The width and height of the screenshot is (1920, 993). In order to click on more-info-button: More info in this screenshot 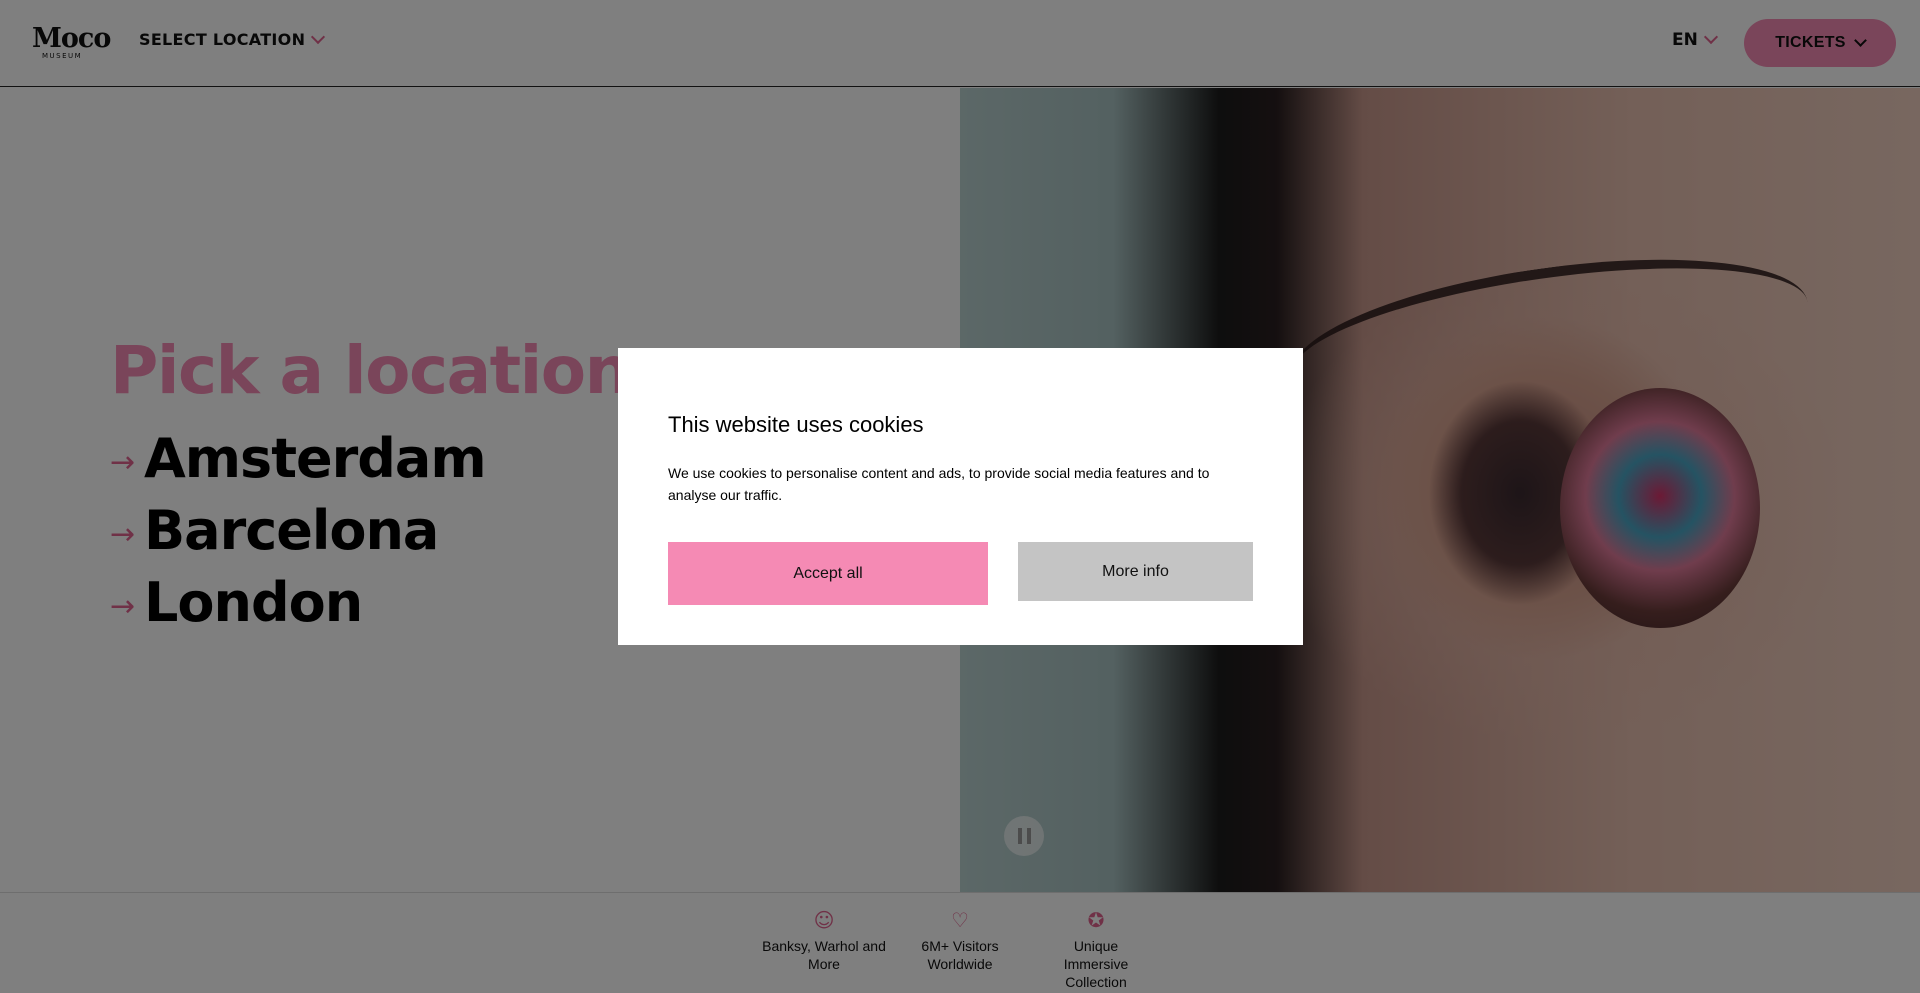, I will do `click(1135, 571)`.